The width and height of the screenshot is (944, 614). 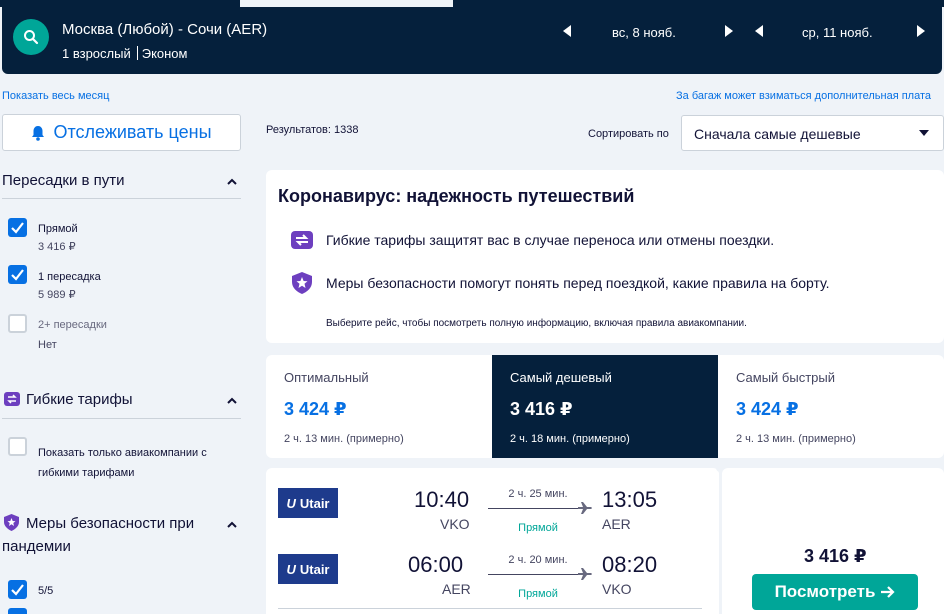 What do you see at coordinates (541, 409) in the screenshot?
I see `tab-price: 3 416 ₽` at bounding box center [541, 409].